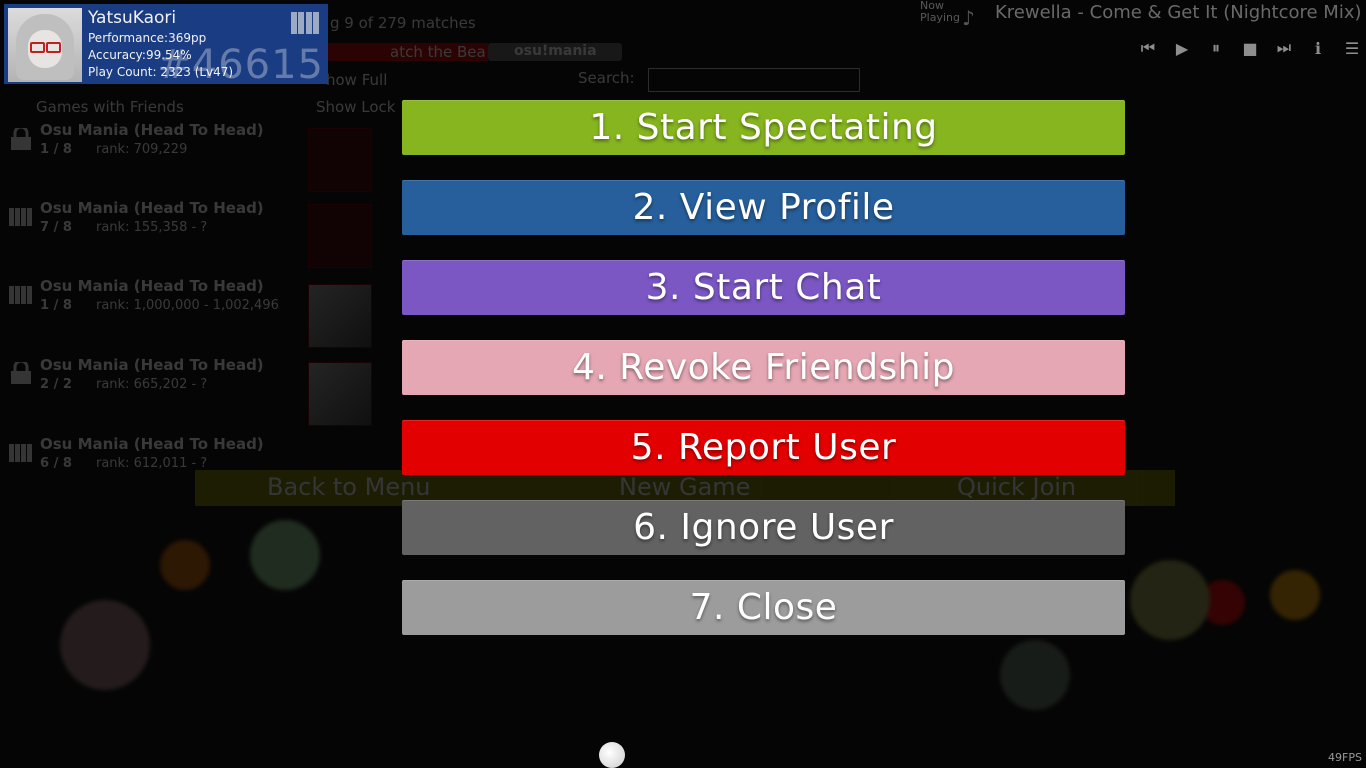 The width and height of the screenshot is (1366, 768). I want to click on search-input, so click(754, 80).